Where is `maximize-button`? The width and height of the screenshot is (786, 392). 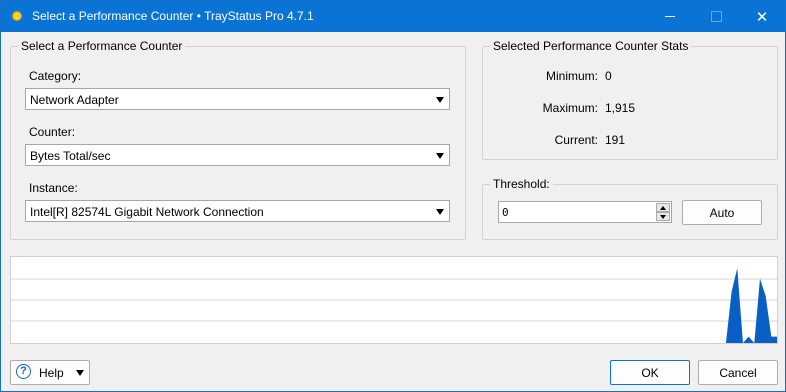 maximize-button is located at coordinates (716, 16).